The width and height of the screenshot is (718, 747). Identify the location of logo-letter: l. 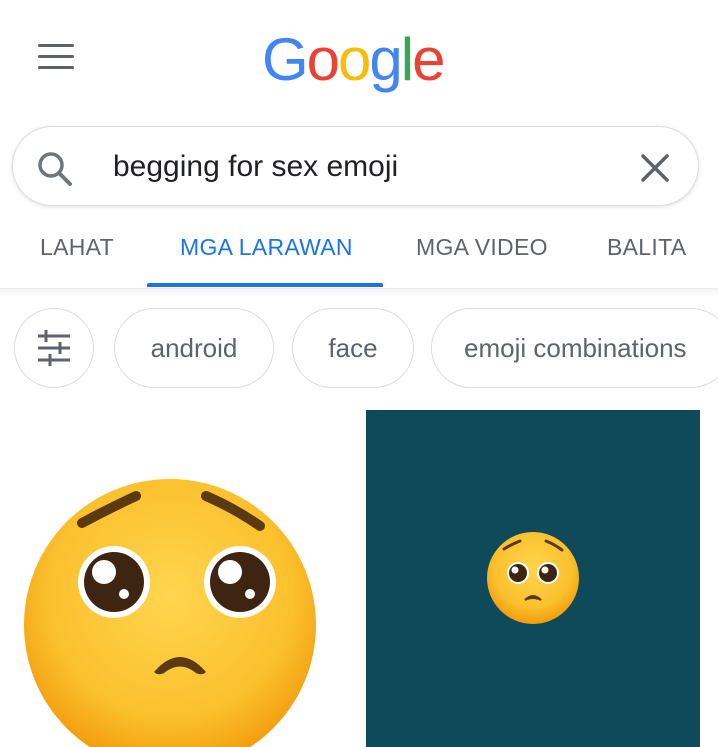
(407, 59).